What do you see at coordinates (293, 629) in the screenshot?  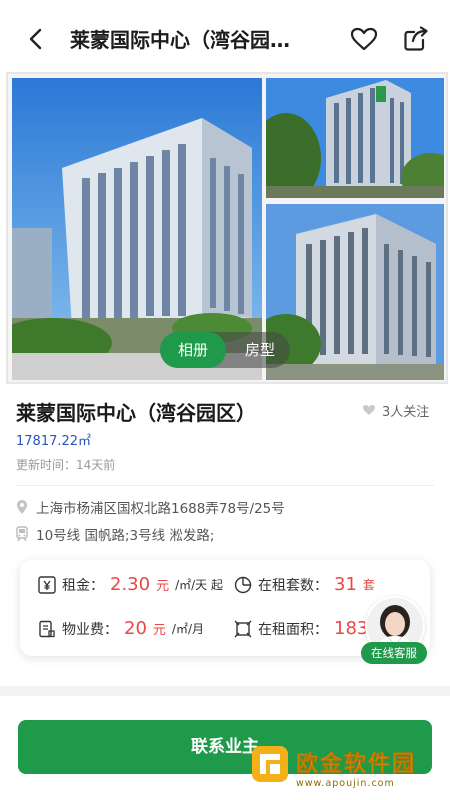 I see `available-area-label: 在租面积：` at bounding box center [293, 629].